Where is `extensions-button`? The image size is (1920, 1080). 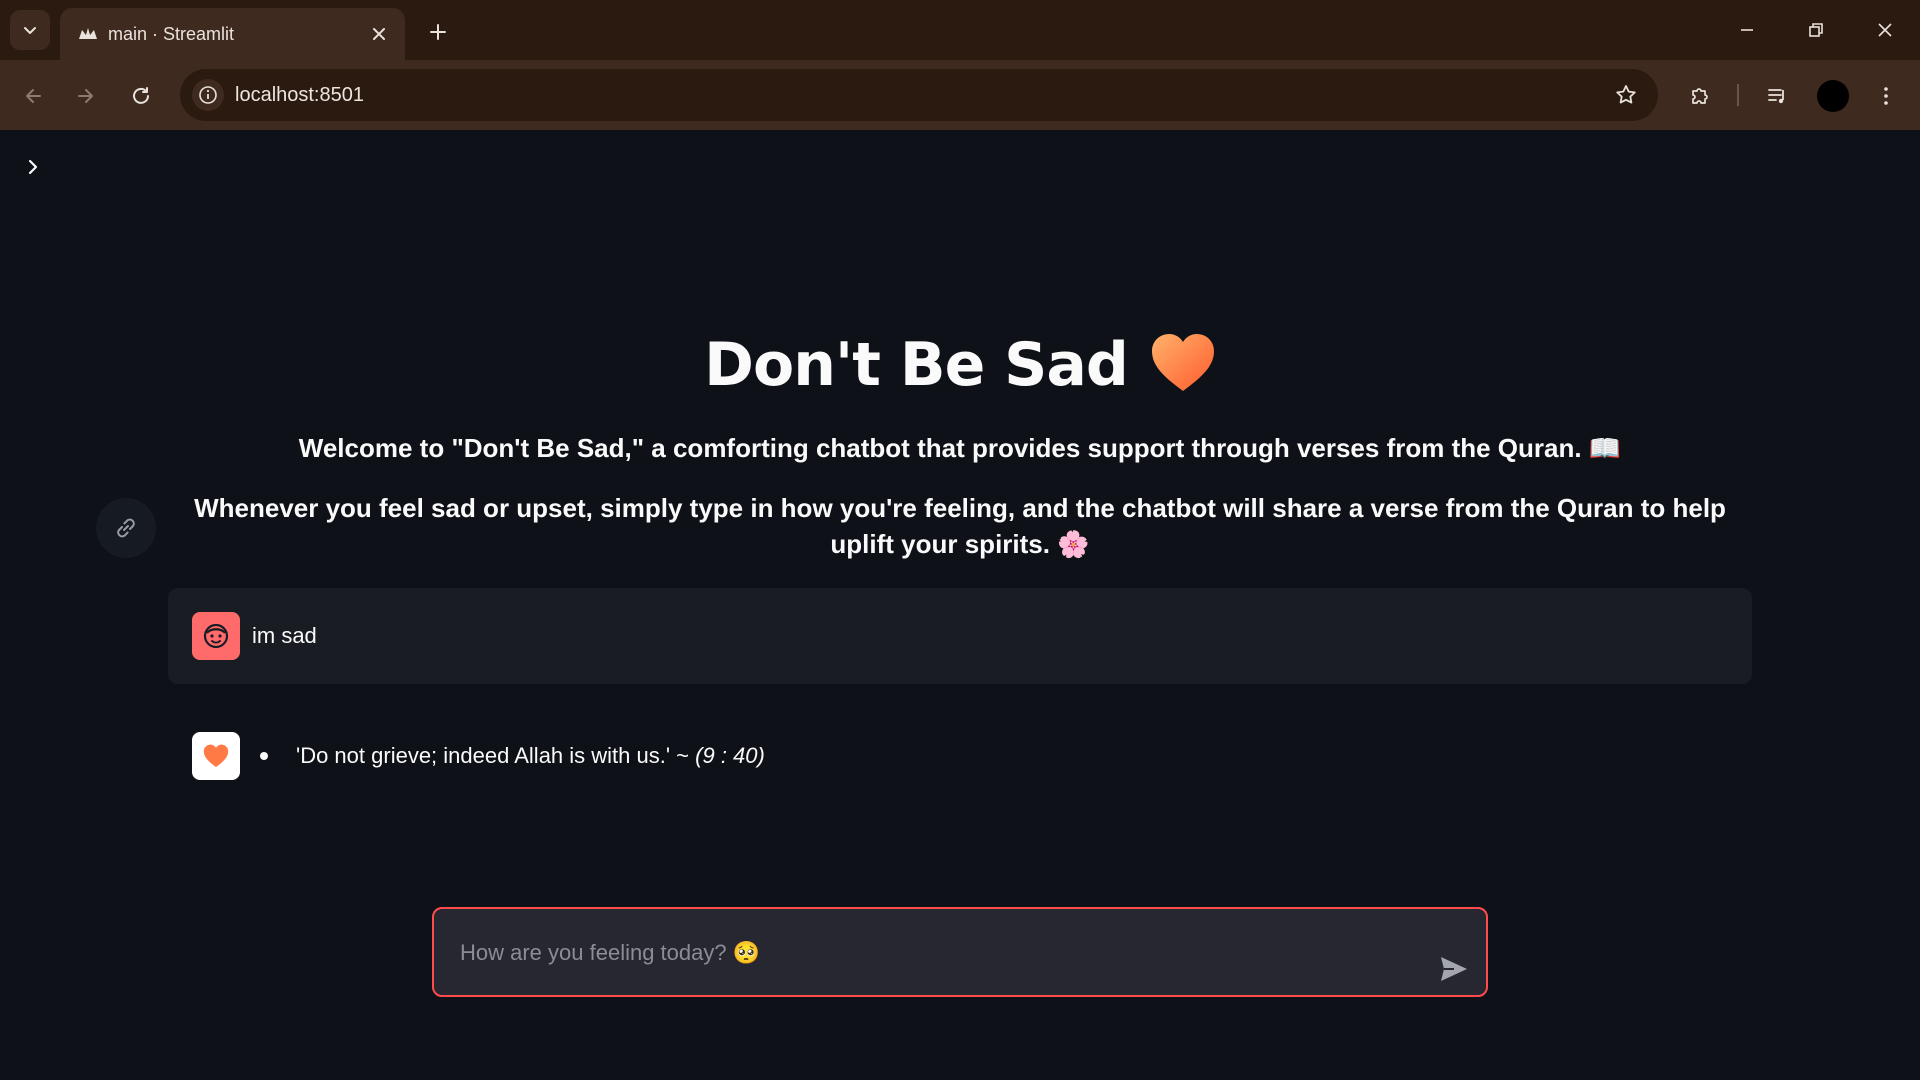 extensions-button is located at coordinates (1700, 96).